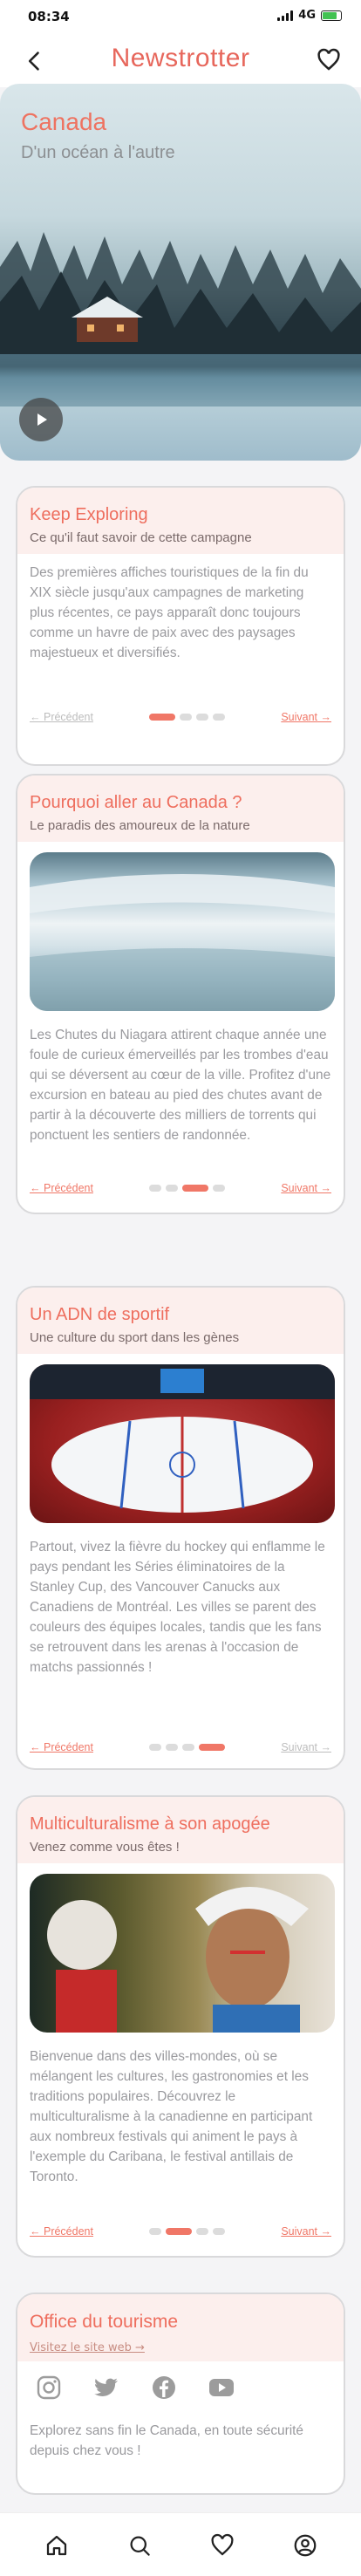 This screenshot has height=2576, width=361. Describe the element at coordinates (106, 2388) in the screenshot. I see `twitter-icon` at that location.